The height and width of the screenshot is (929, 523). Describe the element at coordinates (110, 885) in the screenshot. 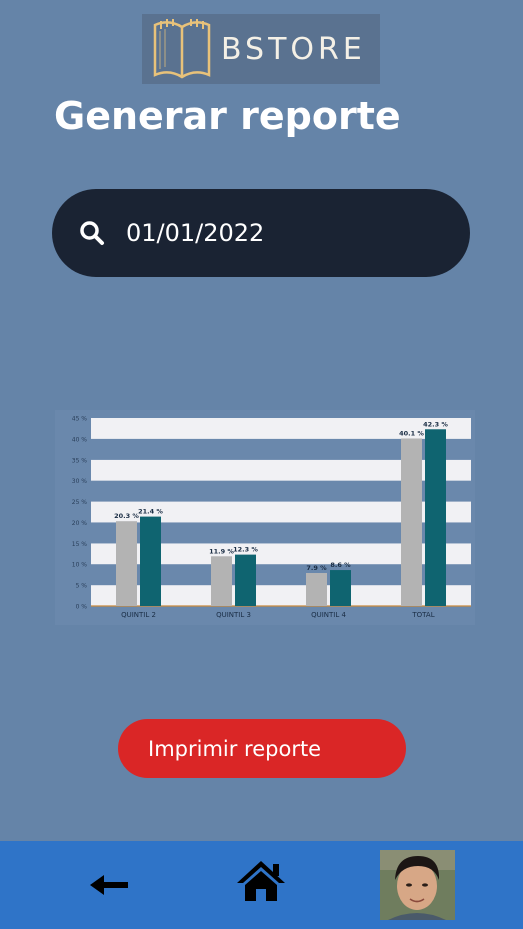

I see `arrow-left-icon` at that location.